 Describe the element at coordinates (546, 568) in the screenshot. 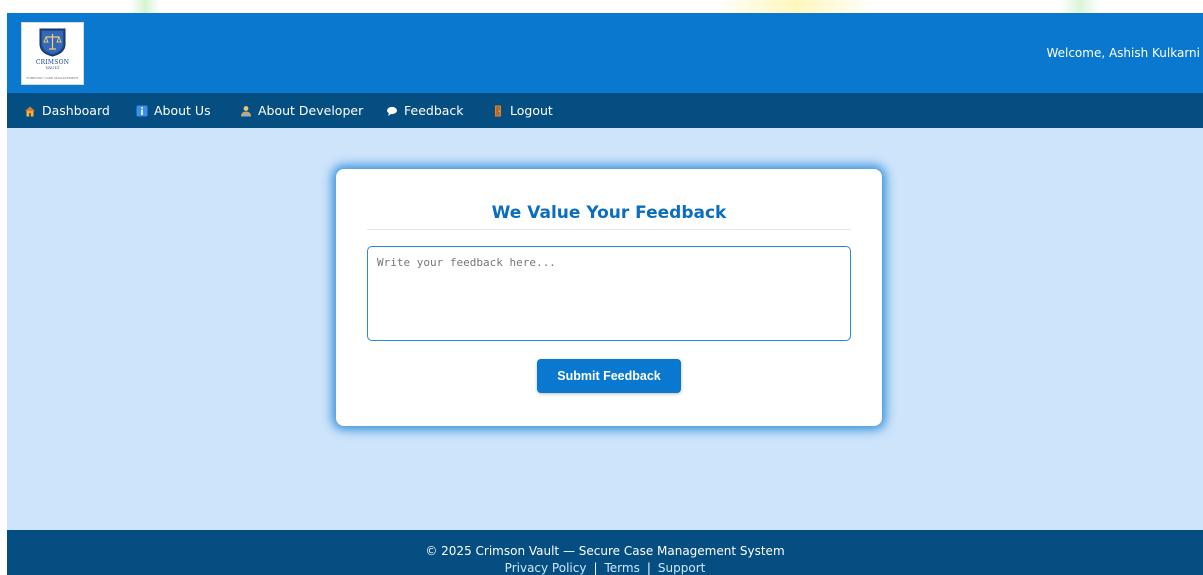

I see `privacy-policy-link: Privacy Policy` at that location.